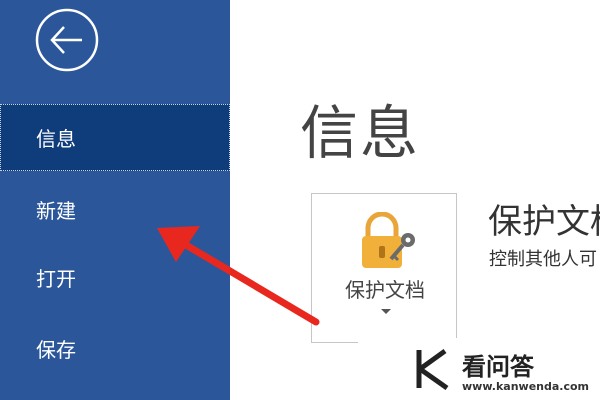 Image resolution: width=600 pixels, height=400 pixels. I want to click on sidebar-item-open: 打开, so click(115, 277).